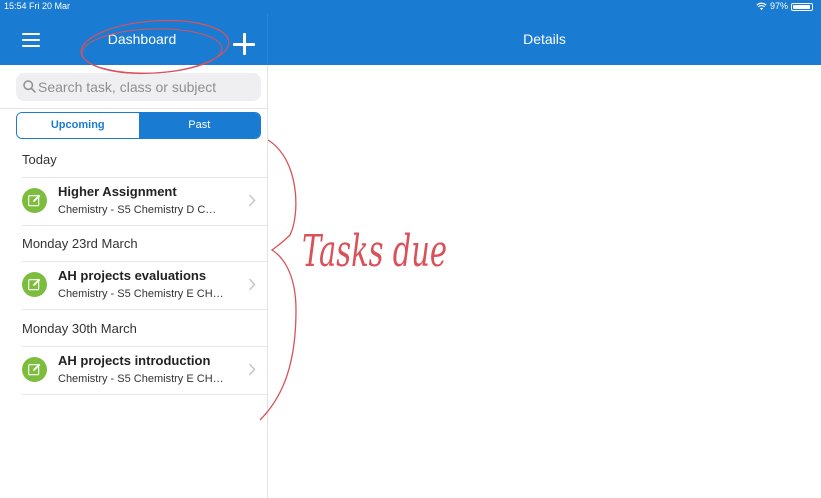  I want to click on status-right: 97%, so click(784, 6).